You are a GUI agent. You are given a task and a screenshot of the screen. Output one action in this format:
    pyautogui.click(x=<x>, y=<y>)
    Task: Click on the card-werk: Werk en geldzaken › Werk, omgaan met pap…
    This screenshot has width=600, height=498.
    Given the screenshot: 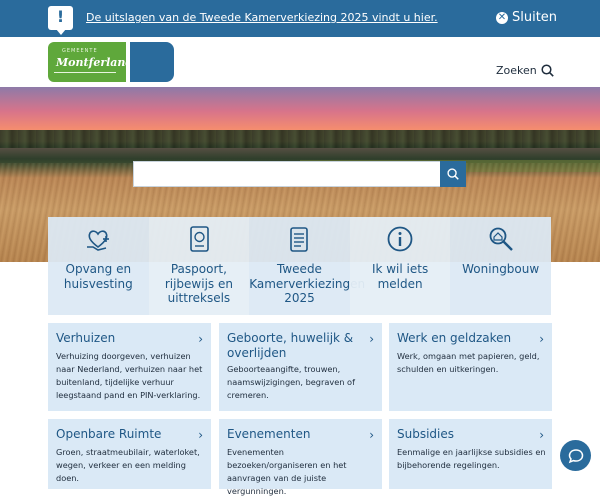 What is the action you would take?
    pyautogui.click(x=470, y=367)
    